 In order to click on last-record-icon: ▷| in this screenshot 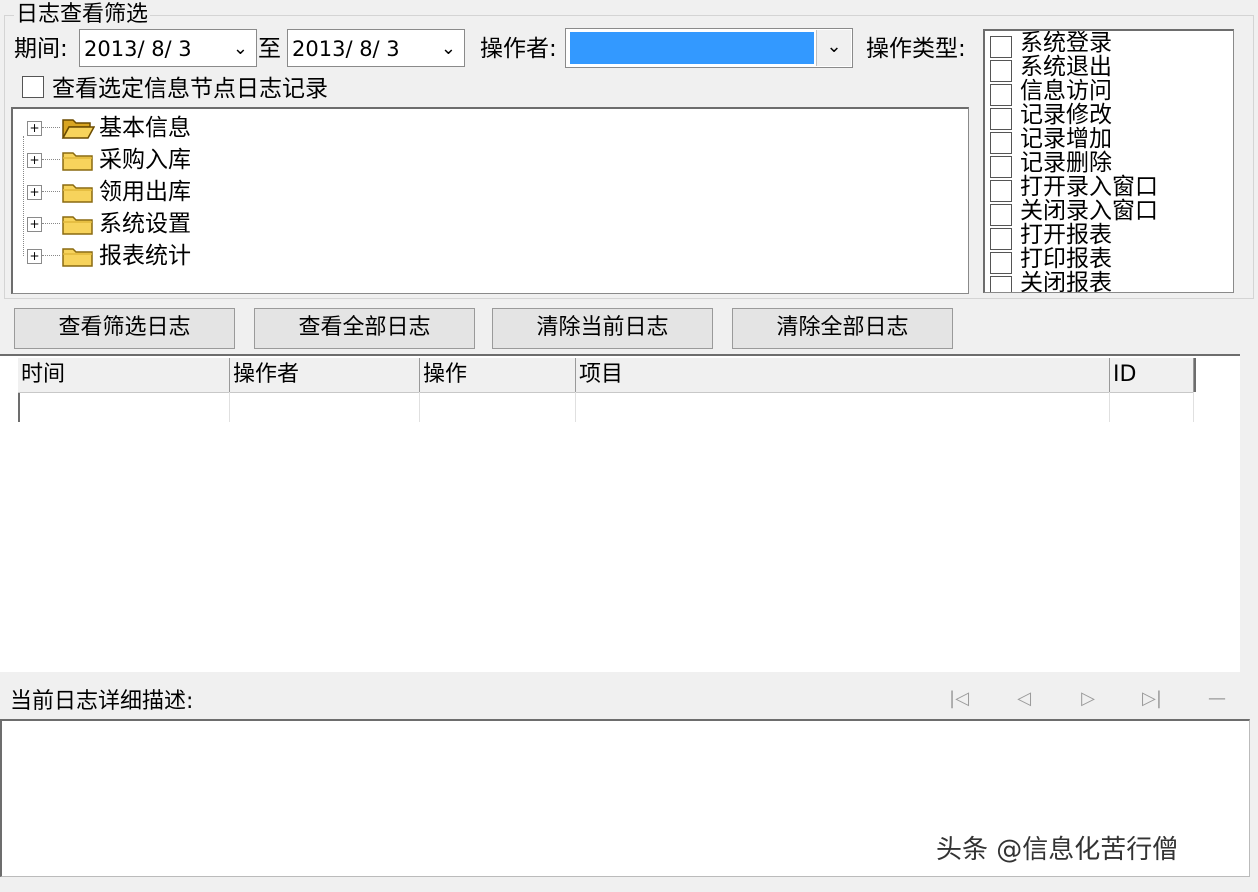, I will do `click(1152, 699)`.